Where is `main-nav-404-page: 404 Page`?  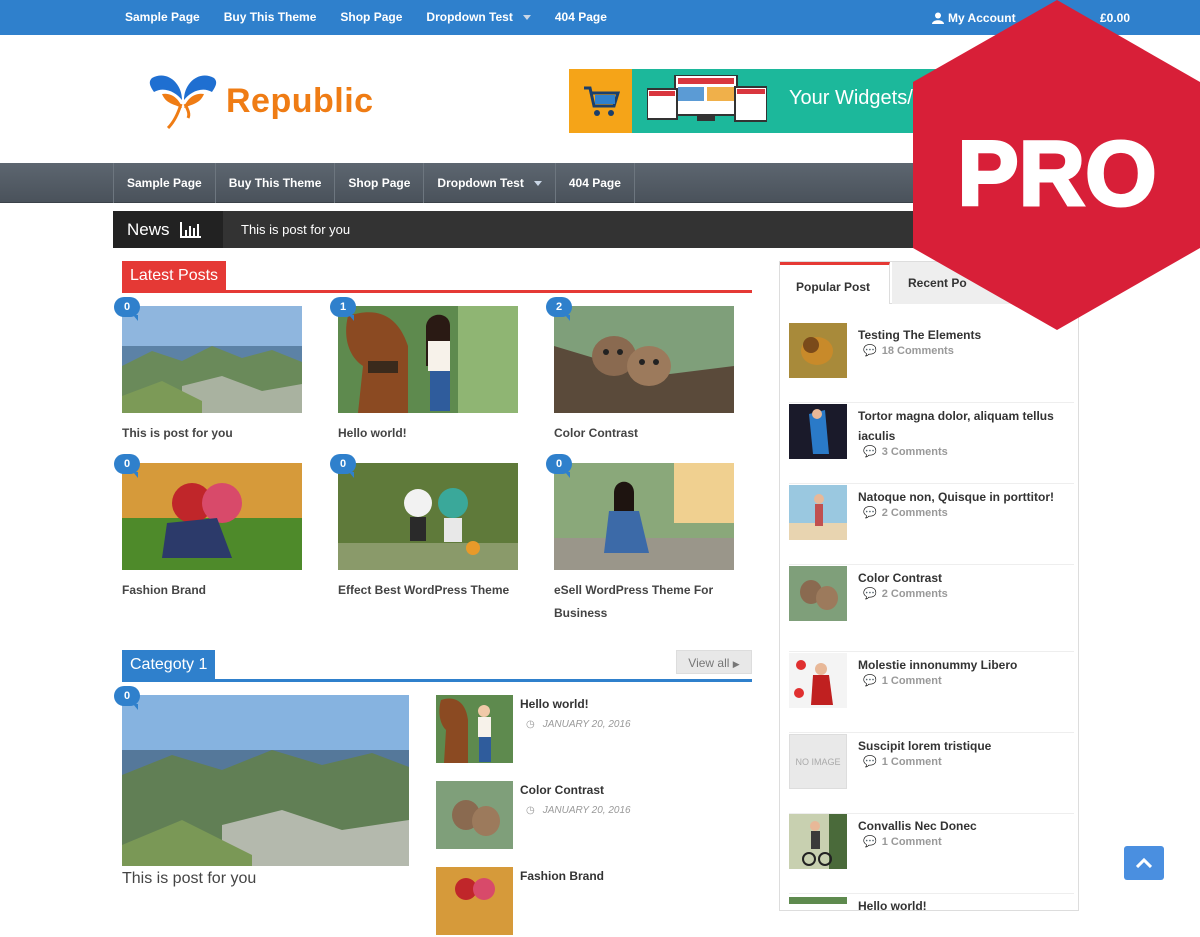
main-nav-404-page: 404 Page is located at coordinates (595, 183).